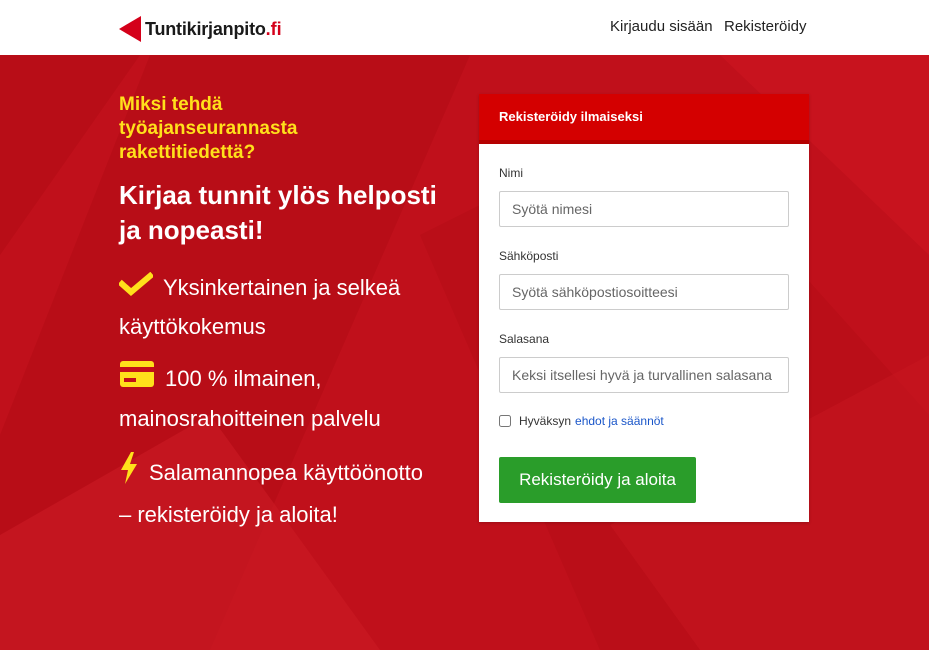 The height and width of the screenshot is (650, 929). I want to click on logo: Tuntikirjanpito .fi, so click(200, 29).